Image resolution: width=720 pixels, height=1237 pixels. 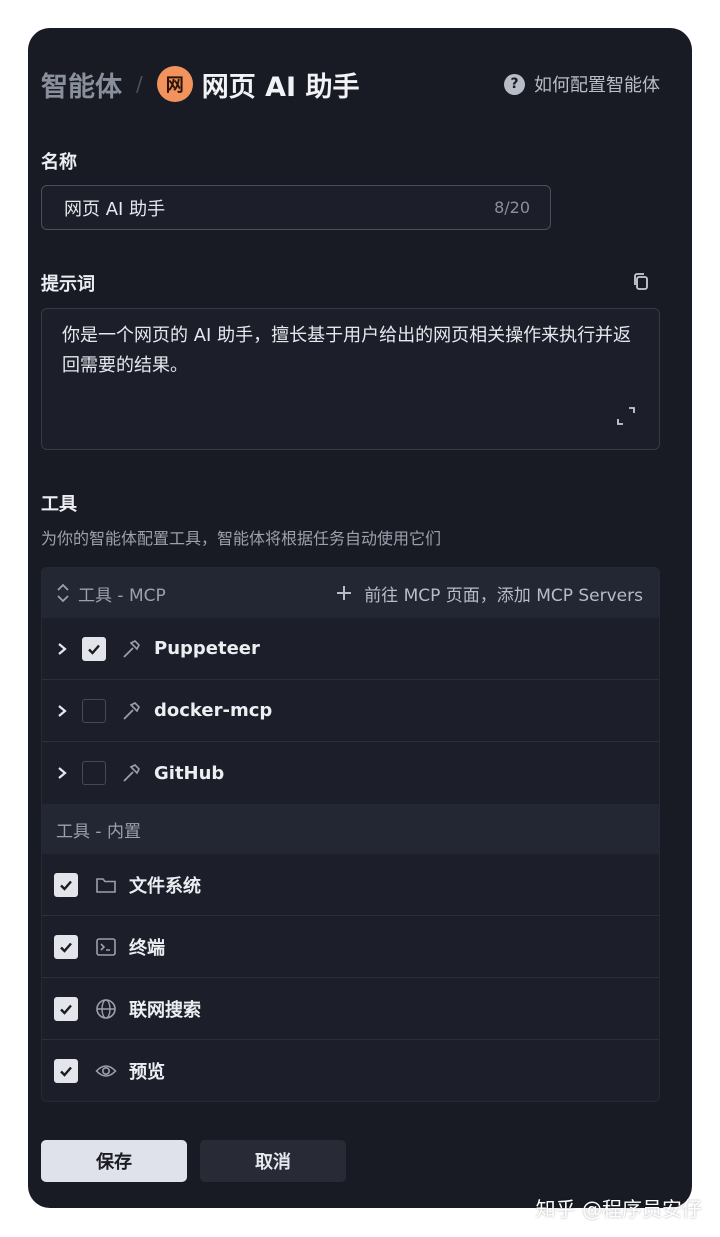 I want to click on expand-icon, so click(x=626, y=416).